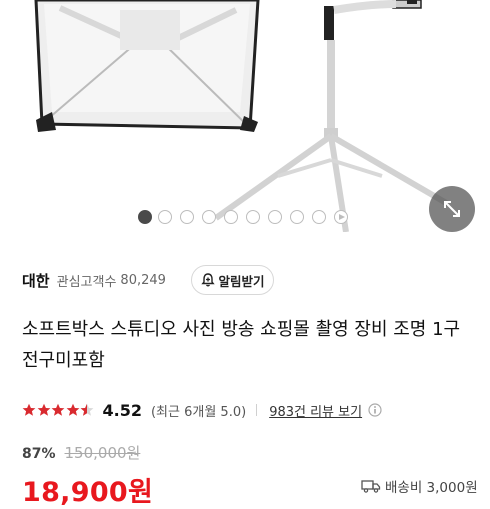  Describe the element at coordinates (145, 217) in the screenshot. I see `slide-dot-active` at that location.